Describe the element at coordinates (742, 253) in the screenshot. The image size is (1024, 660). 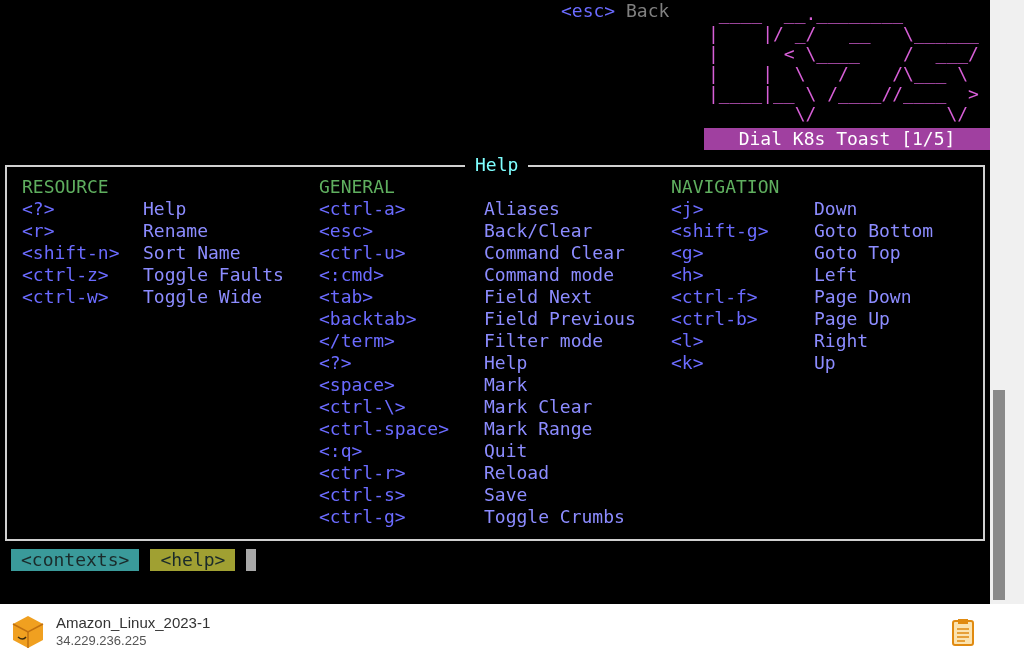
I see `shortcut-key: <g>` at that location.